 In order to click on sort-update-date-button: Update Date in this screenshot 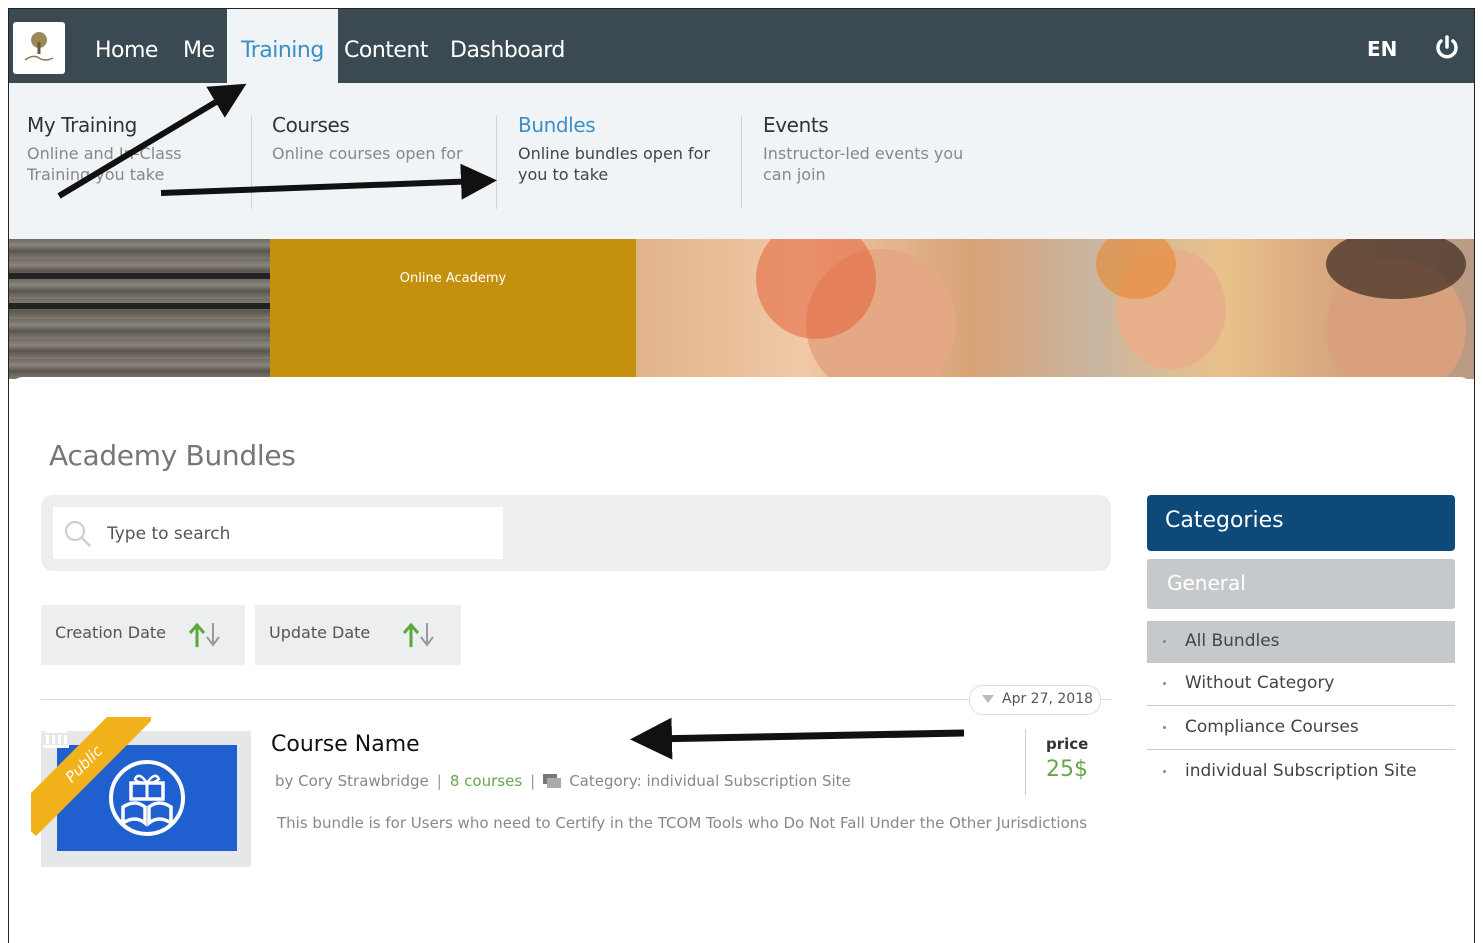, I will do `click(358, 635)`.